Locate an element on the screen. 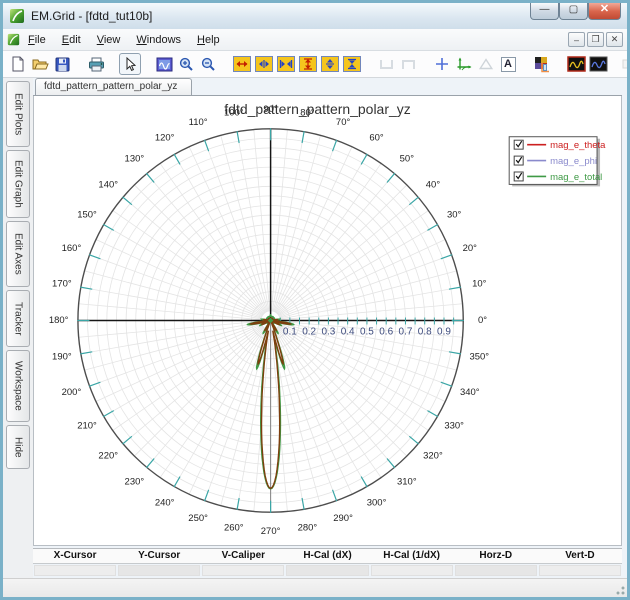 Image resolution: width=630 pixels, height=600 pixels. legend-label-mag_e_total: mag_e_total is located at coordinates (576, 177).